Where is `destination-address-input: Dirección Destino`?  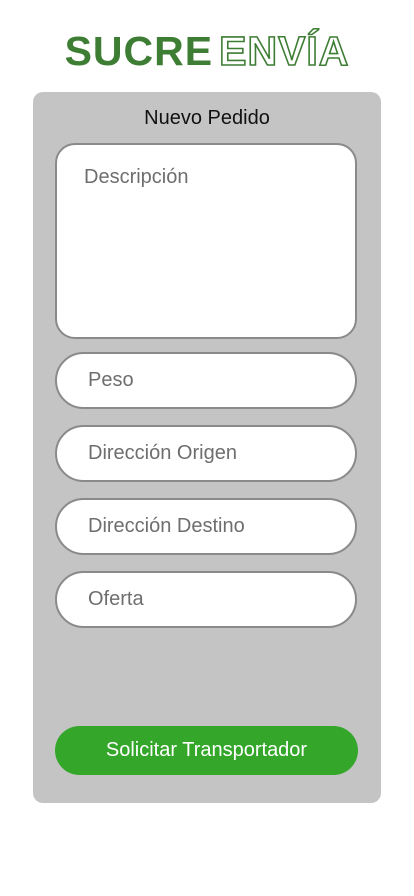
destination-address-input: Dirección Destino is located at coordinates (206, 526).